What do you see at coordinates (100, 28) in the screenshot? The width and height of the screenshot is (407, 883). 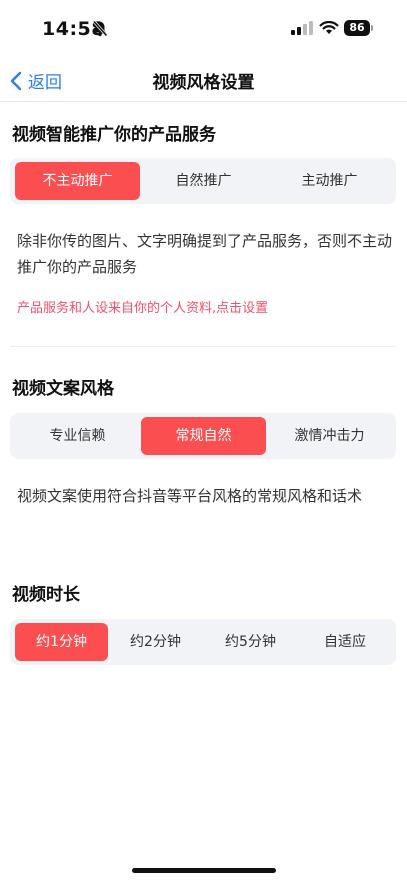 I see `bell-muted-icon` at bounding box center [100, 28].